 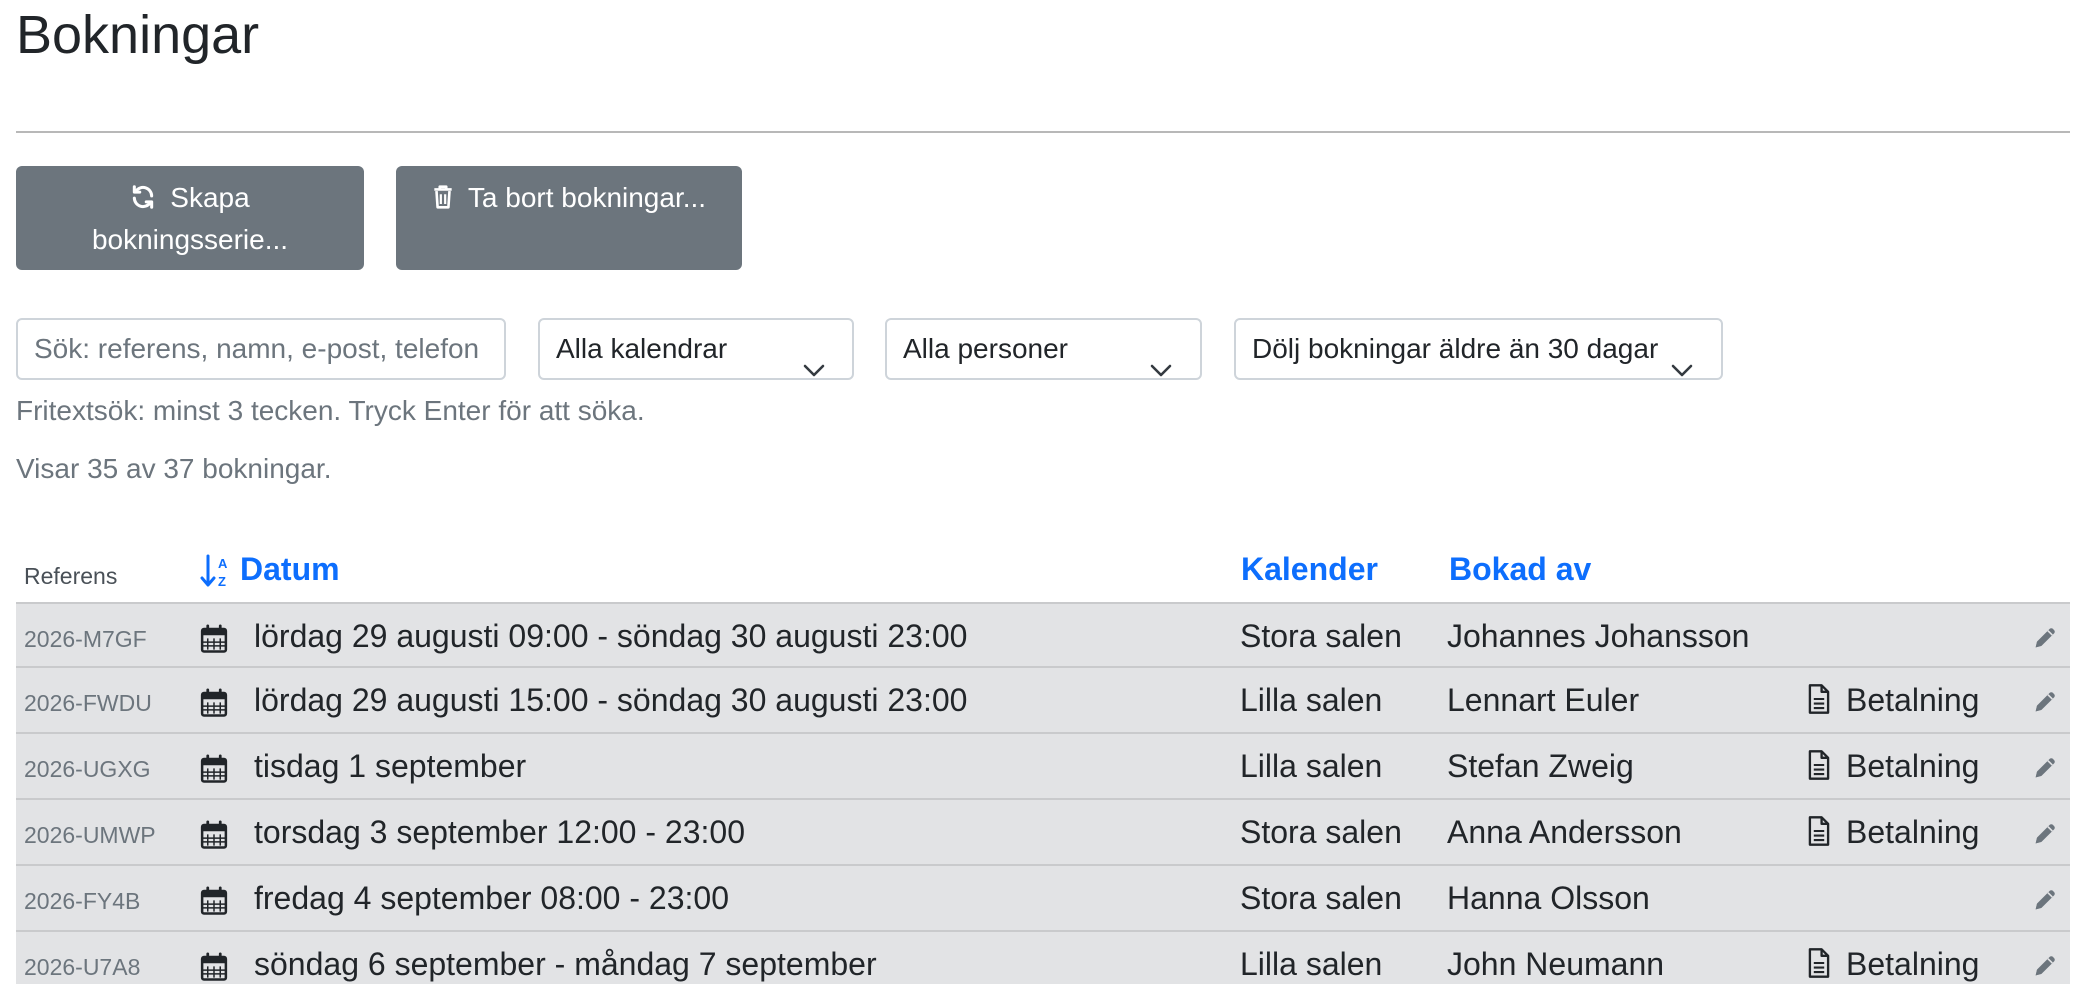 What do you see at coordinates (90, 835) in the screenshot?
I see `booking-reference: 2026-UMWP` at bounding box center [90, 835].